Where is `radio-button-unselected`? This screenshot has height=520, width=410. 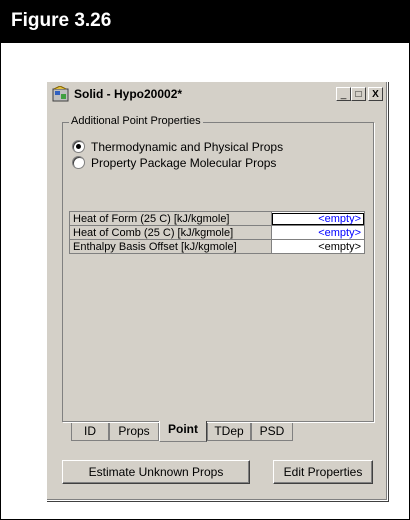
radio-button-unselected is located at coordinates (78, 162).